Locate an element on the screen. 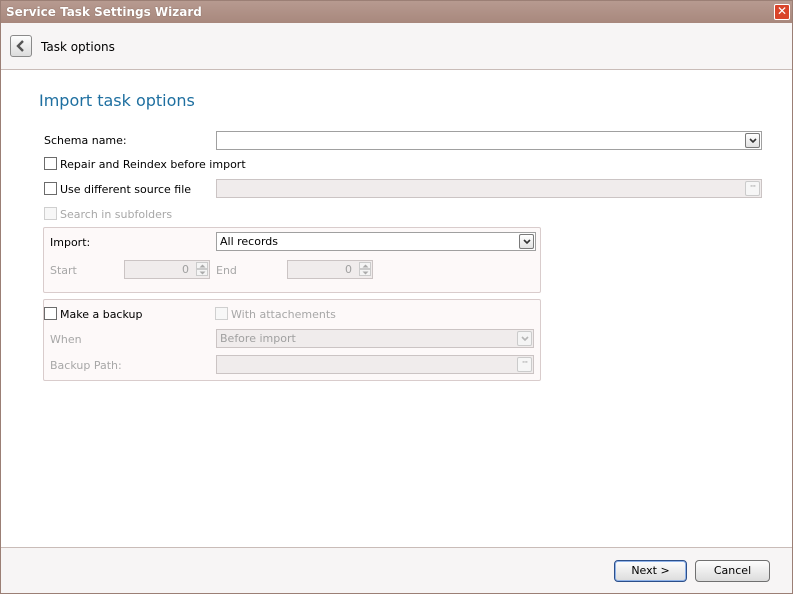  end-value: 0 is located at coordinates (348, 269).